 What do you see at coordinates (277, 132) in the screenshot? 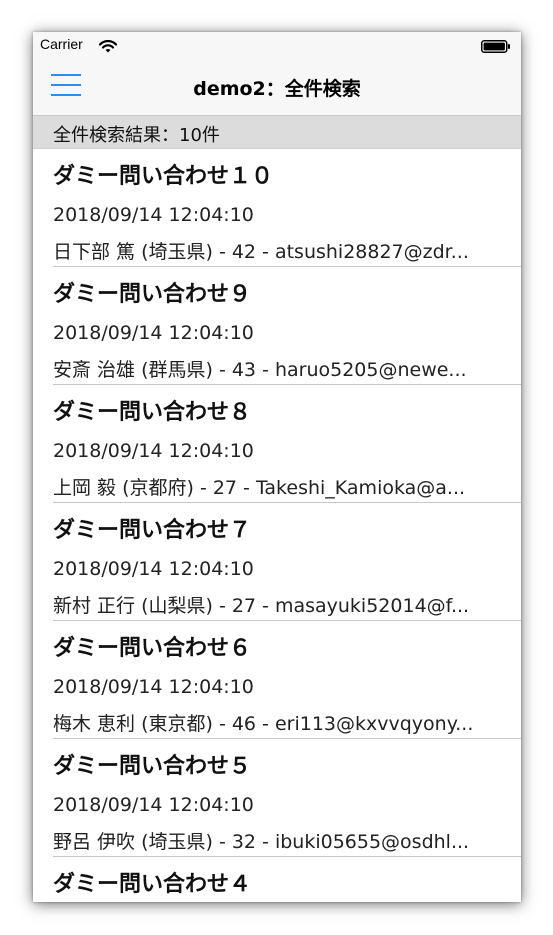
I see `results-section-header: 全件検索結果：10件` at bounding box center [277, 132].